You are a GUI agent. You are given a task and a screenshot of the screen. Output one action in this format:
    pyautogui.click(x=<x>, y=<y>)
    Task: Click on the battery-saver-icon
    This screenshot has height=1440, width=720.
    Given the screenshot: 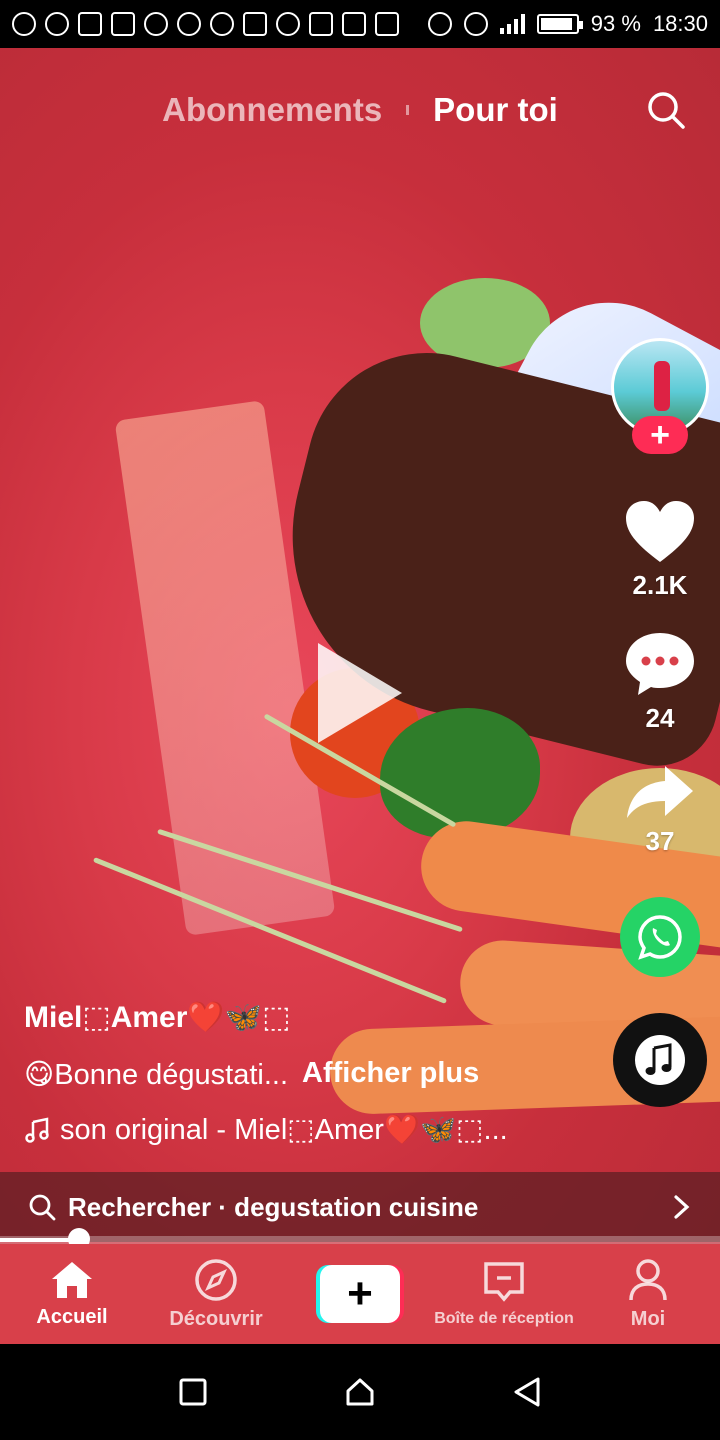 What is the action you would take?
    pyautogui.click(x=255, y=24)
    